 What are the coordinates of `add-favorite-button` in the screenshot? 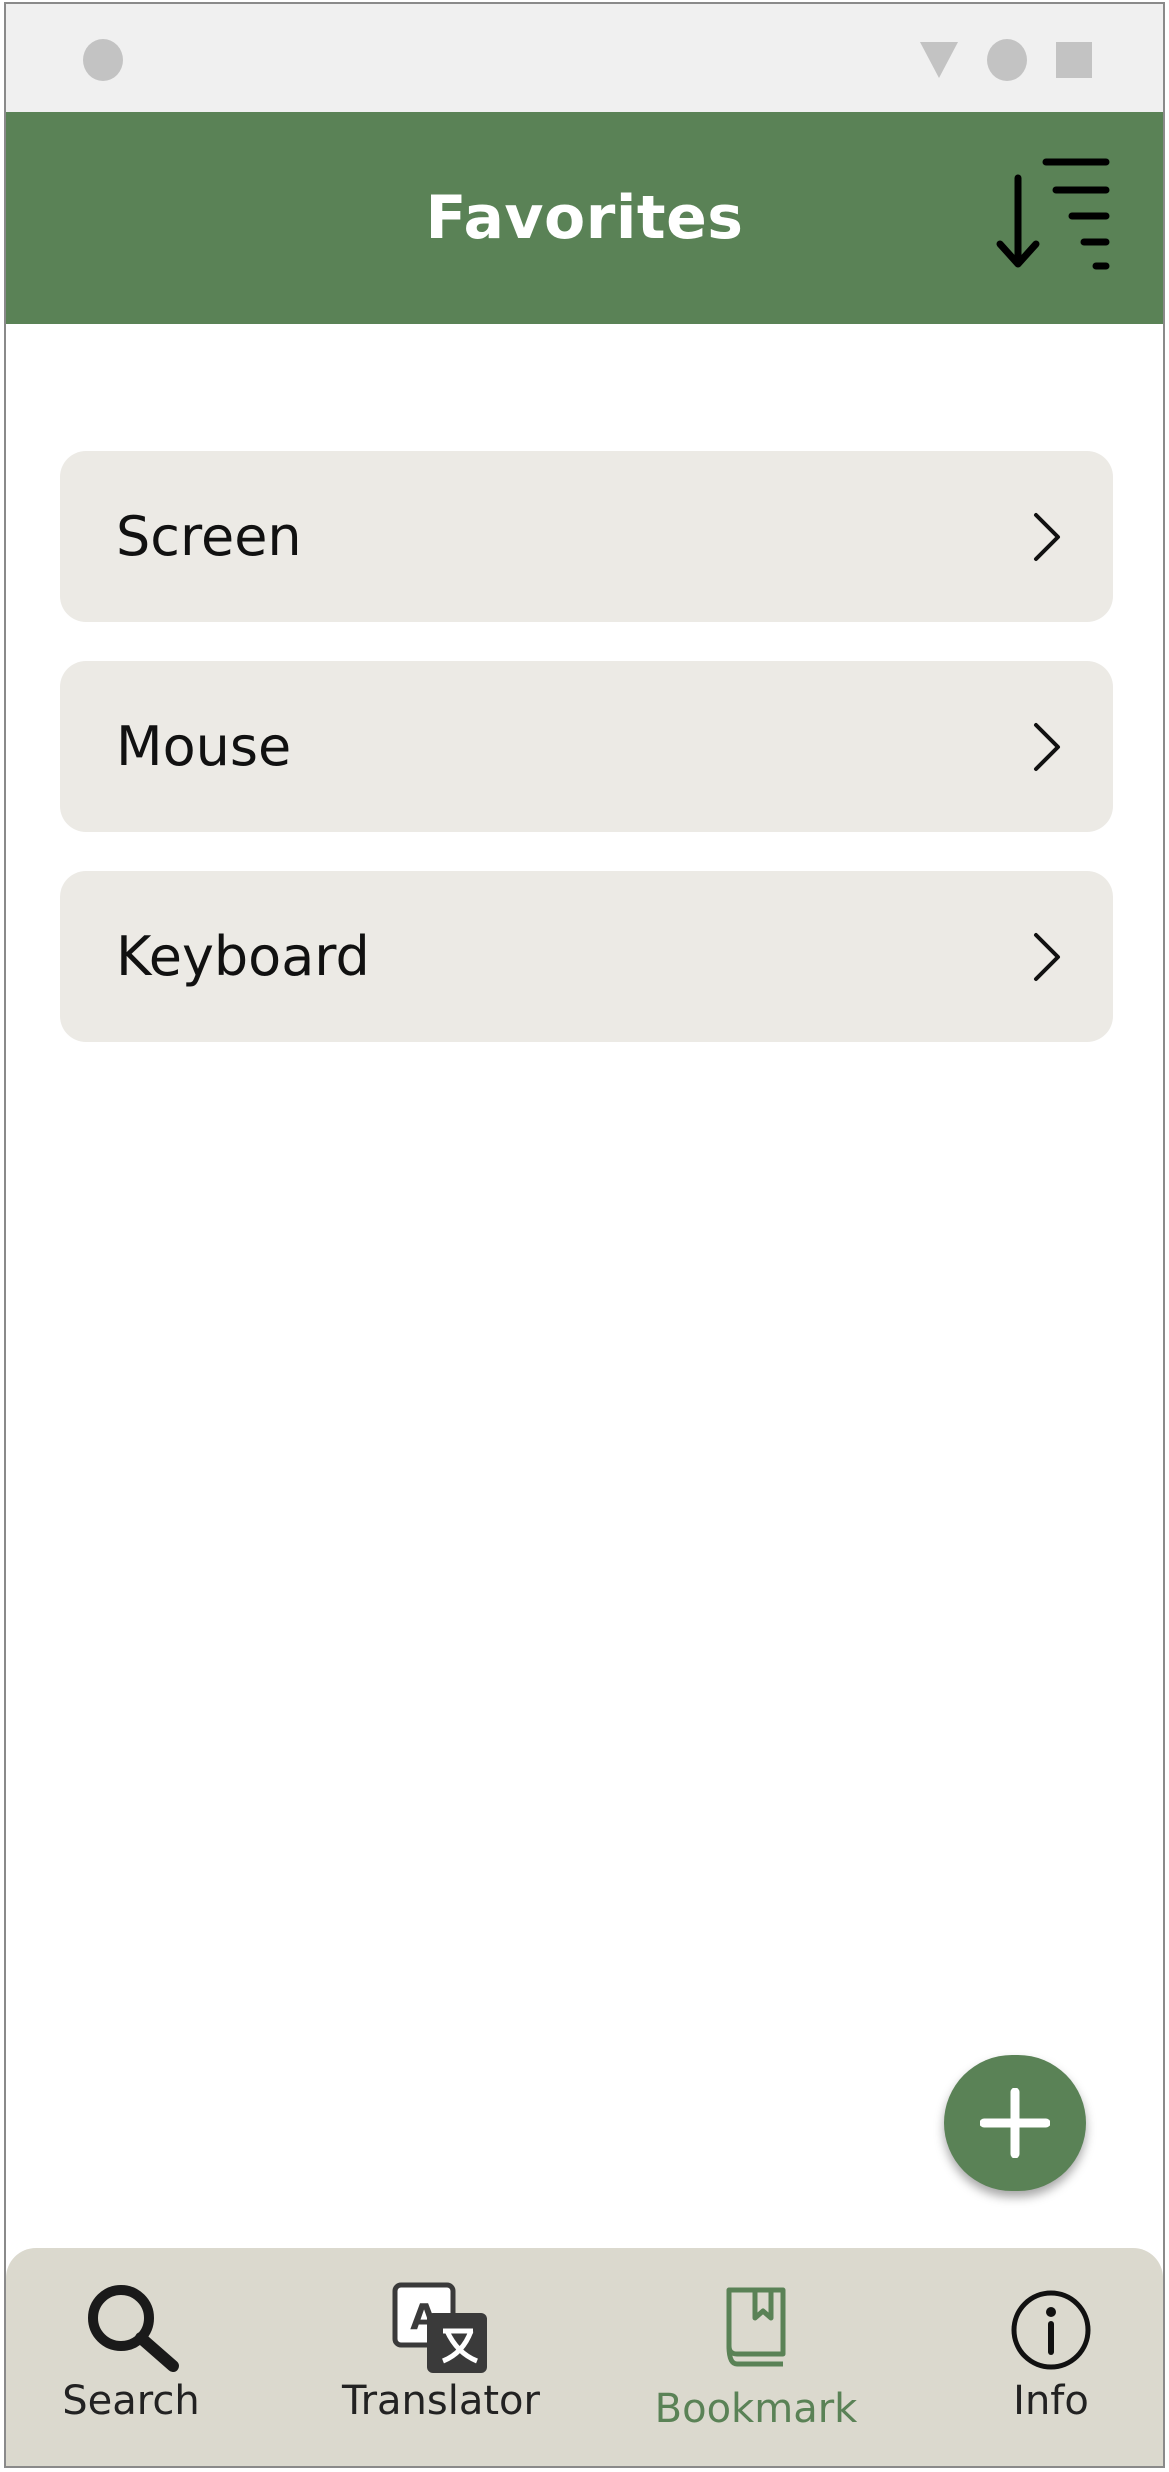 It's located at (1015, 2123).